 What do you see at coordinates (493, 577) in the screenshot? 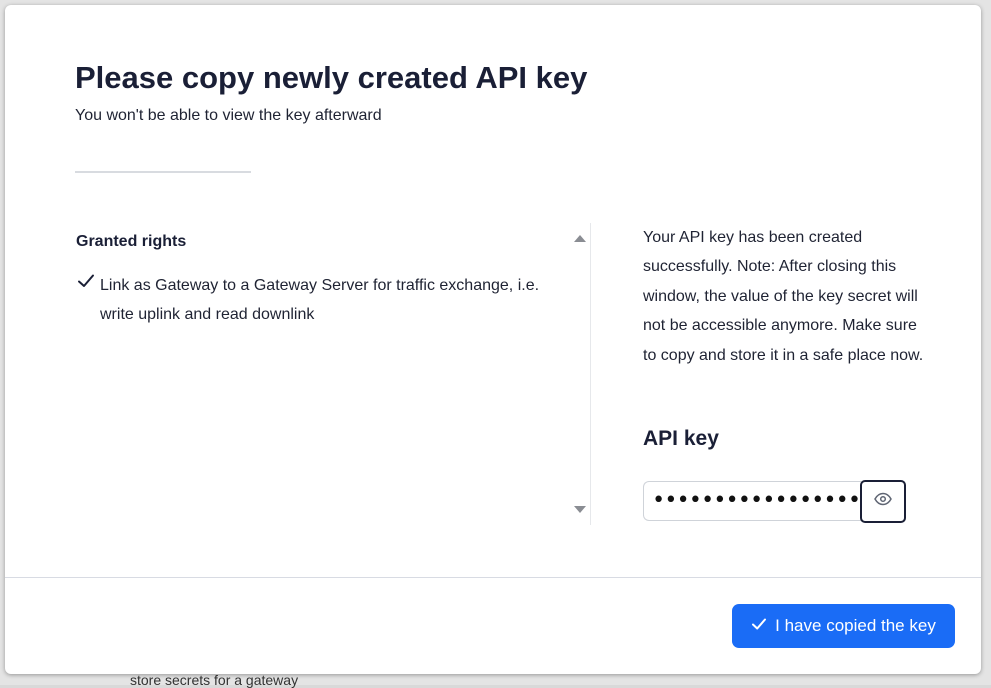
I see `footer-divider` at bounding box center [493, 577].